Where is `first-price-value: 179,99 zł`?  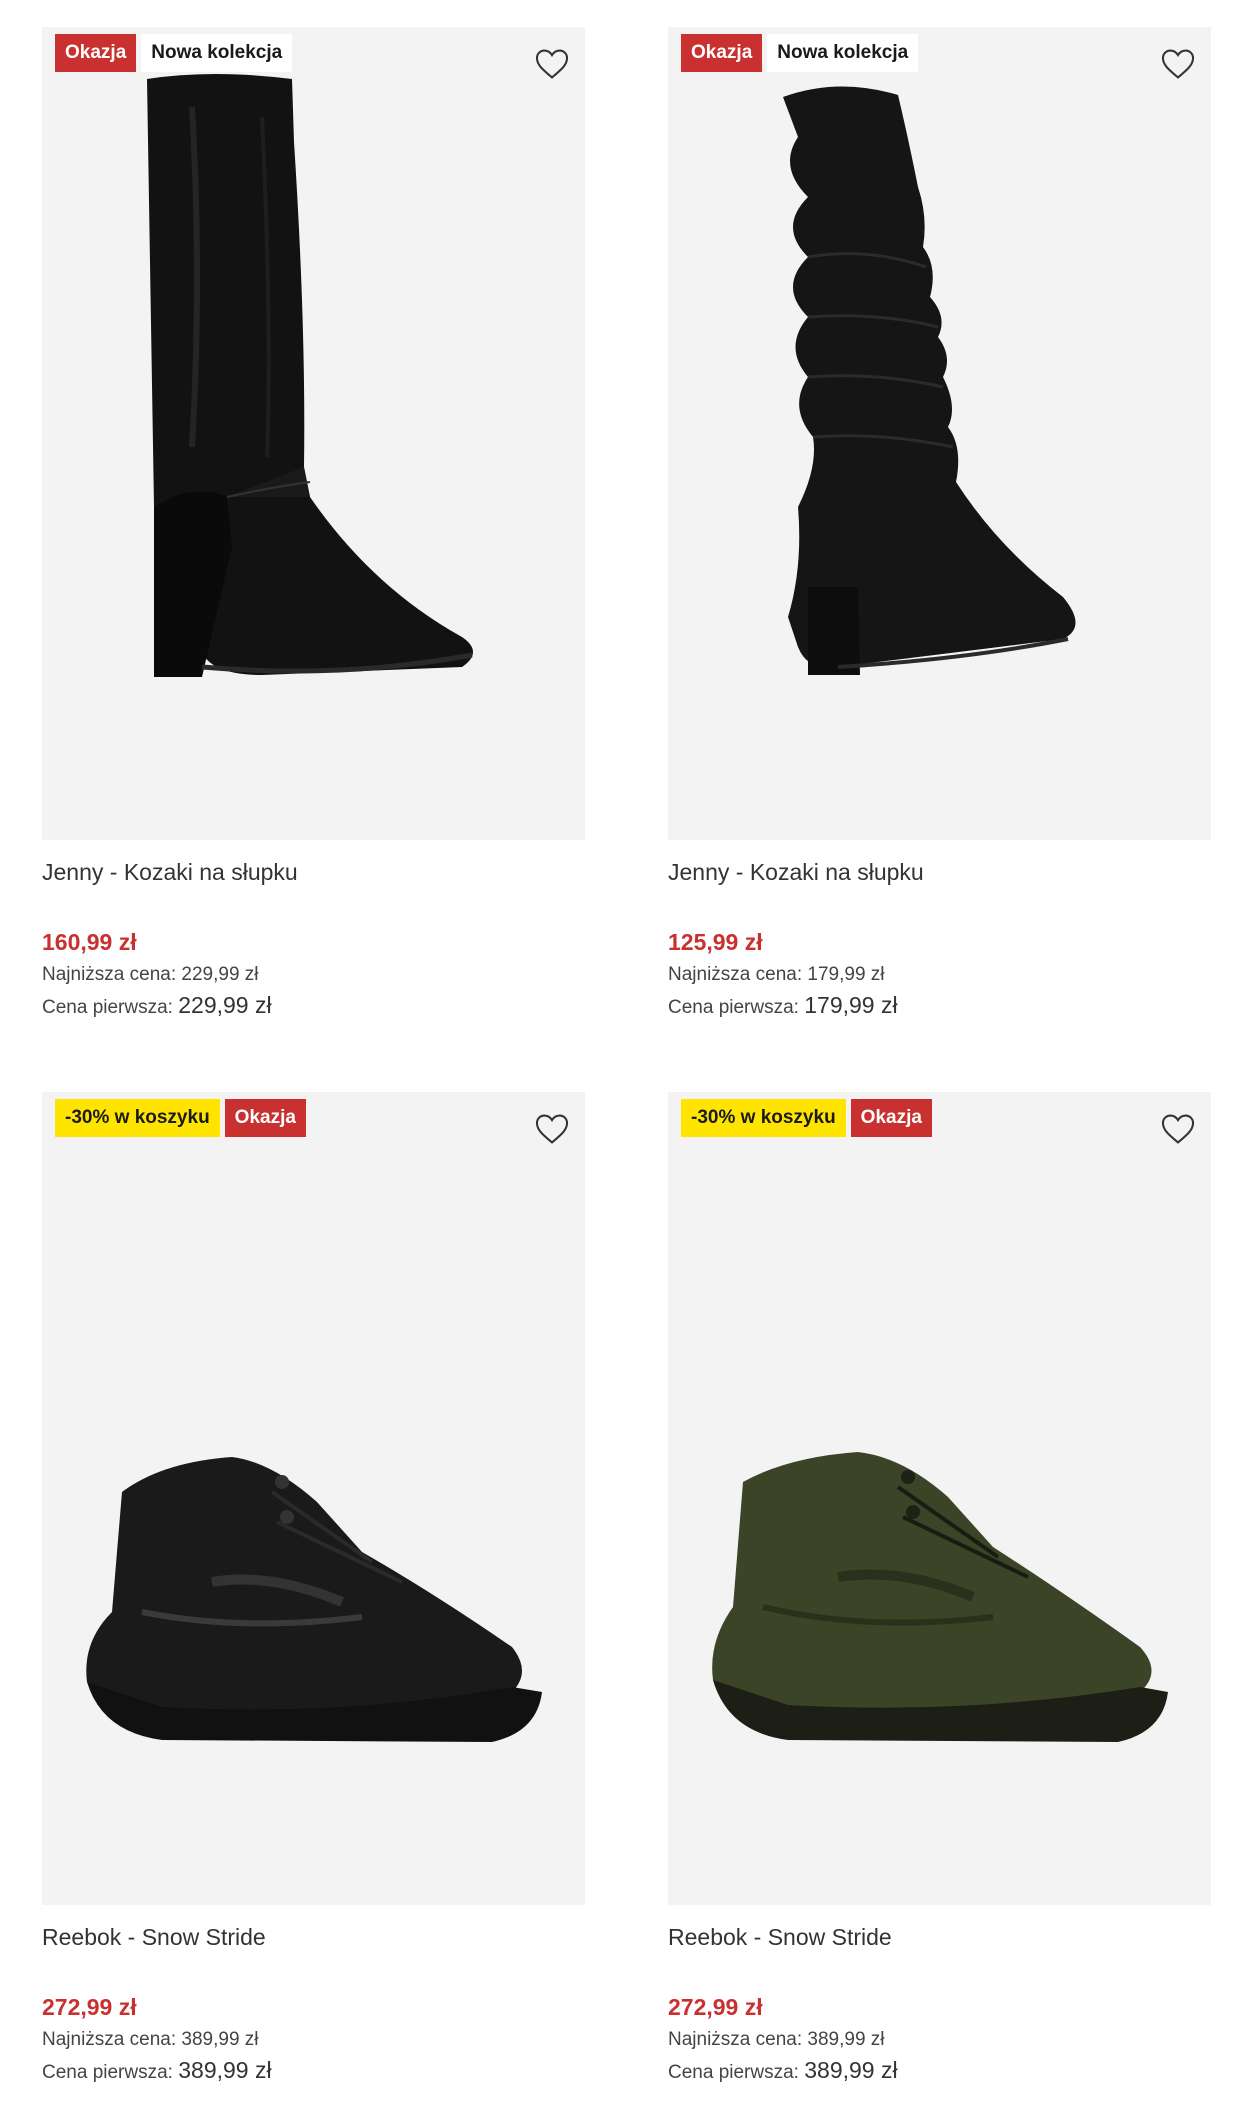 first-price-value: 179,99 zł is located at coordinates (851, 1005).